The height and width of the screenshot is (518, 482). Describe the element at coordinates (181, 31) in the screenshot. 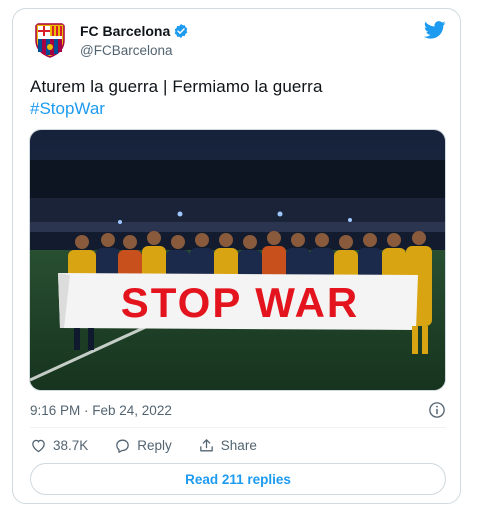

I see `verified-badge-icon` at that location.